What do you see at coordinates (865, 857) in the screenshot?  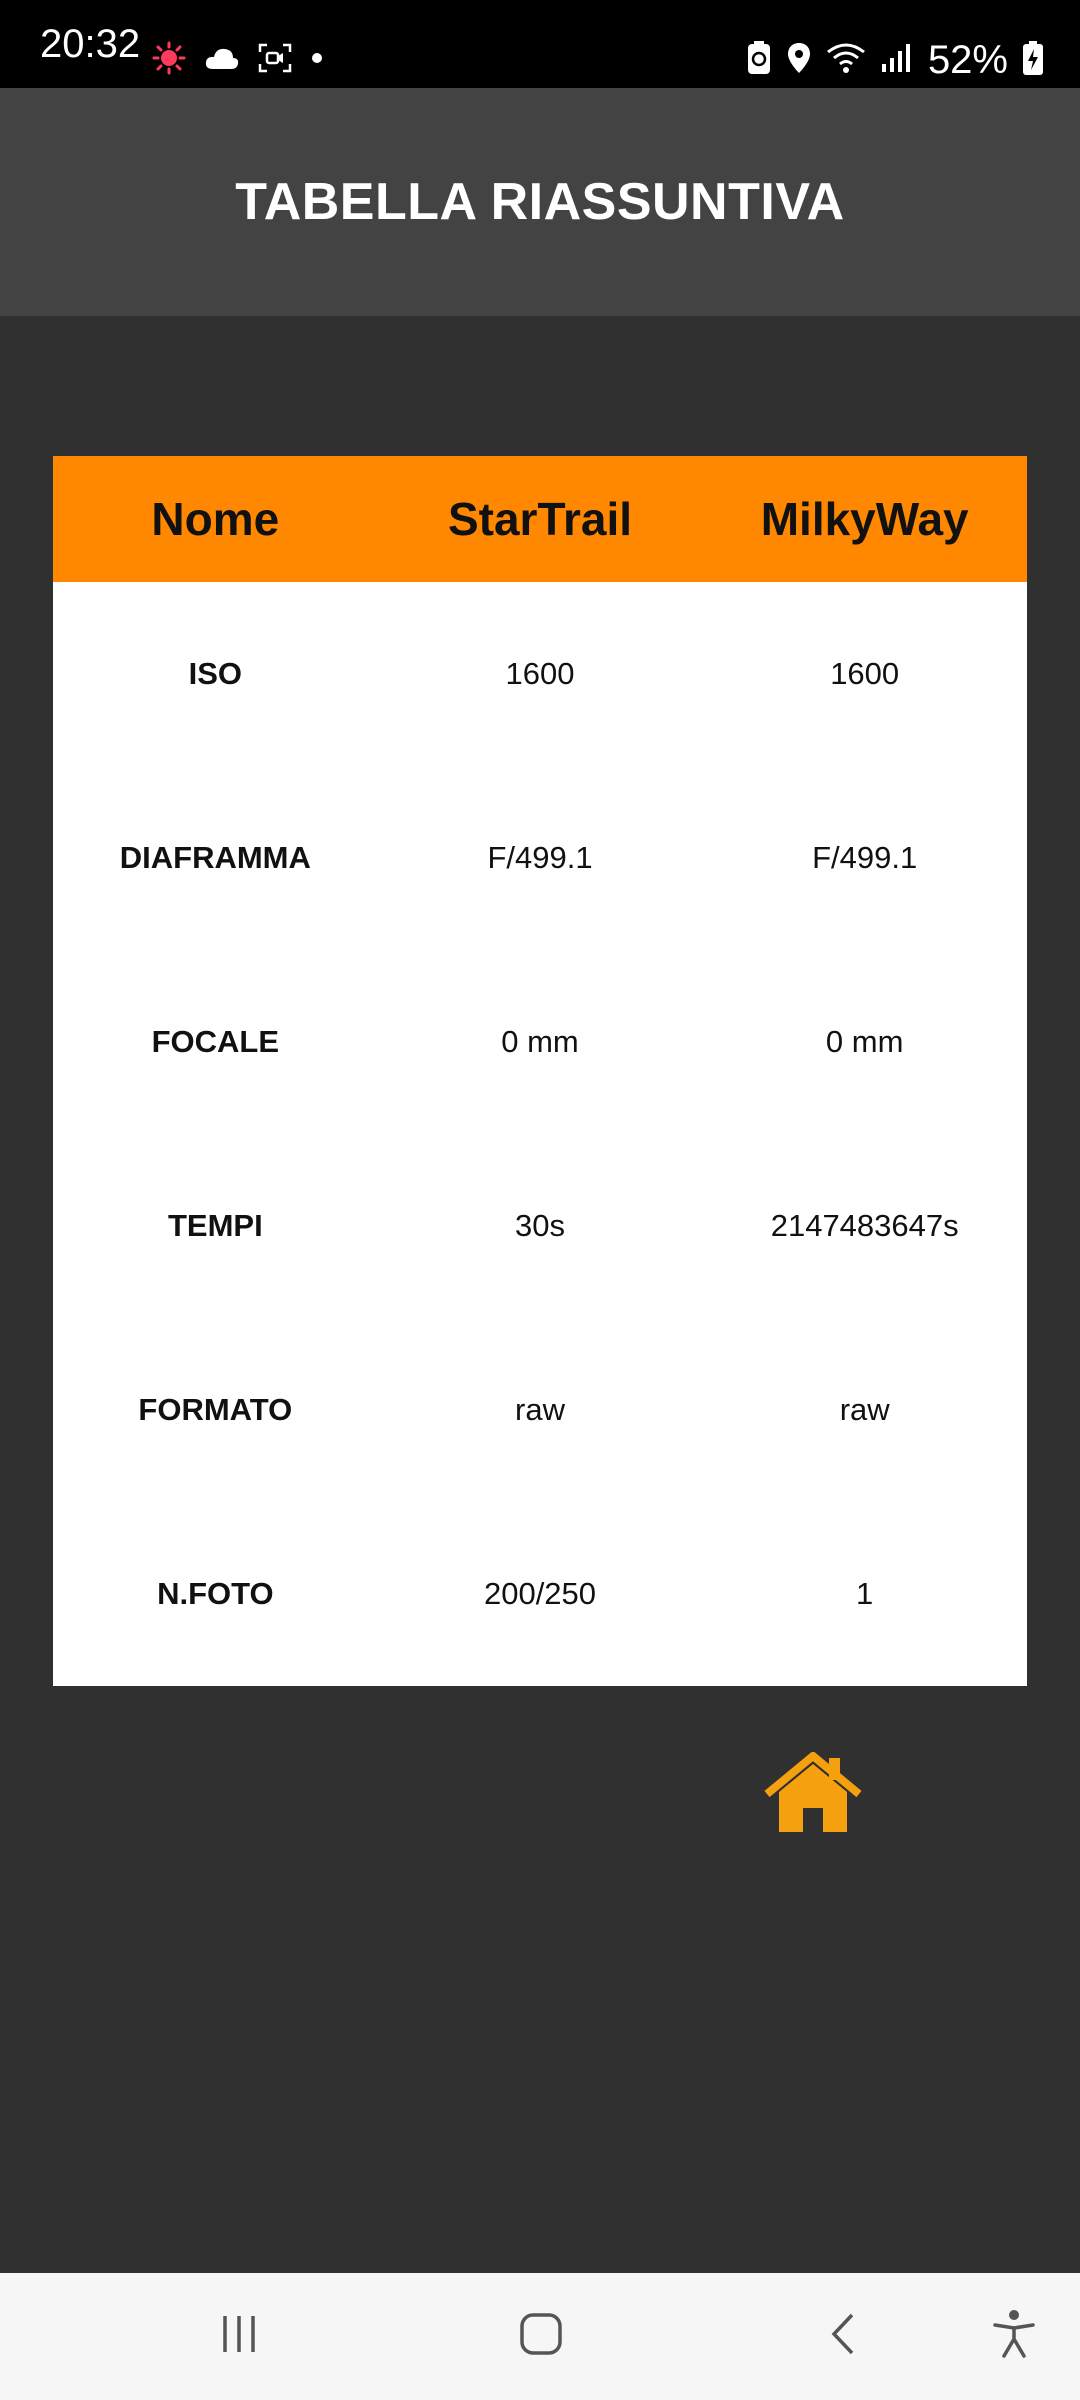 I see `milkyway-value: F/499.1` at bounding box center [865, 857].